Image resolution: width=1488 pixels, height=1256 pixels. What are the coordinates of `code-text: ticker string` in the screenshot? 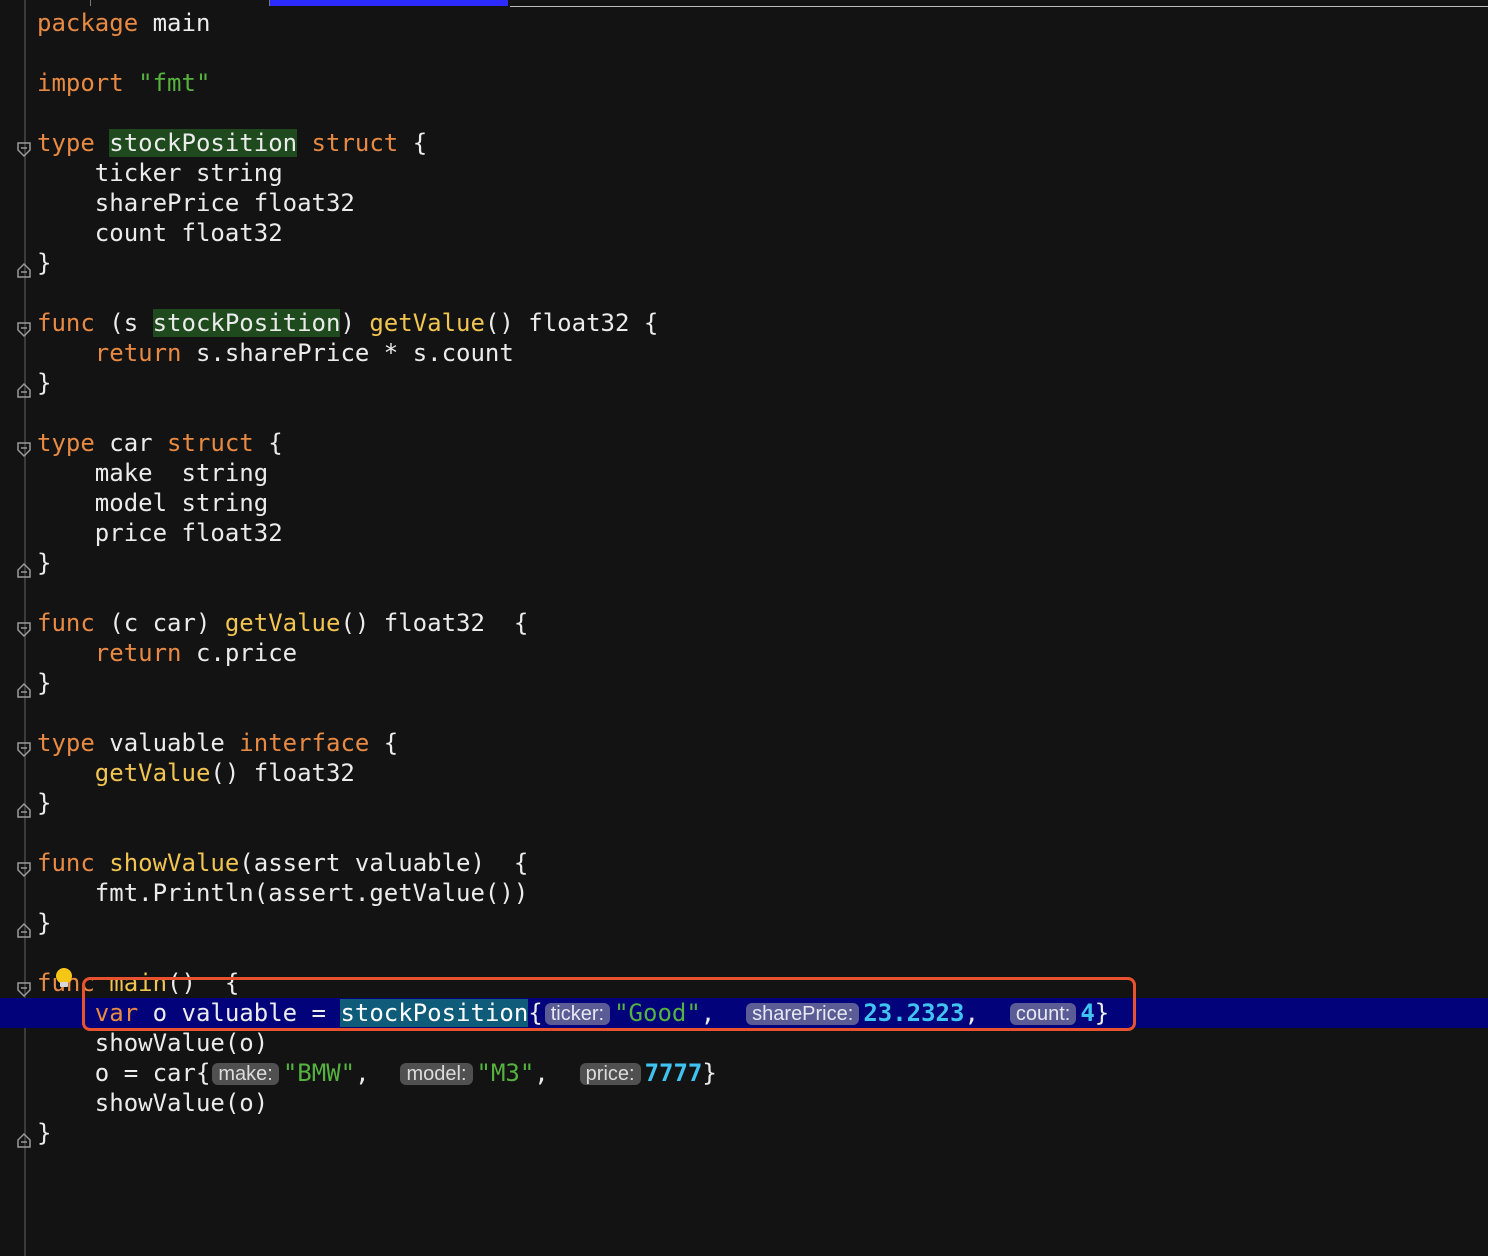 It's located at (160, 173).